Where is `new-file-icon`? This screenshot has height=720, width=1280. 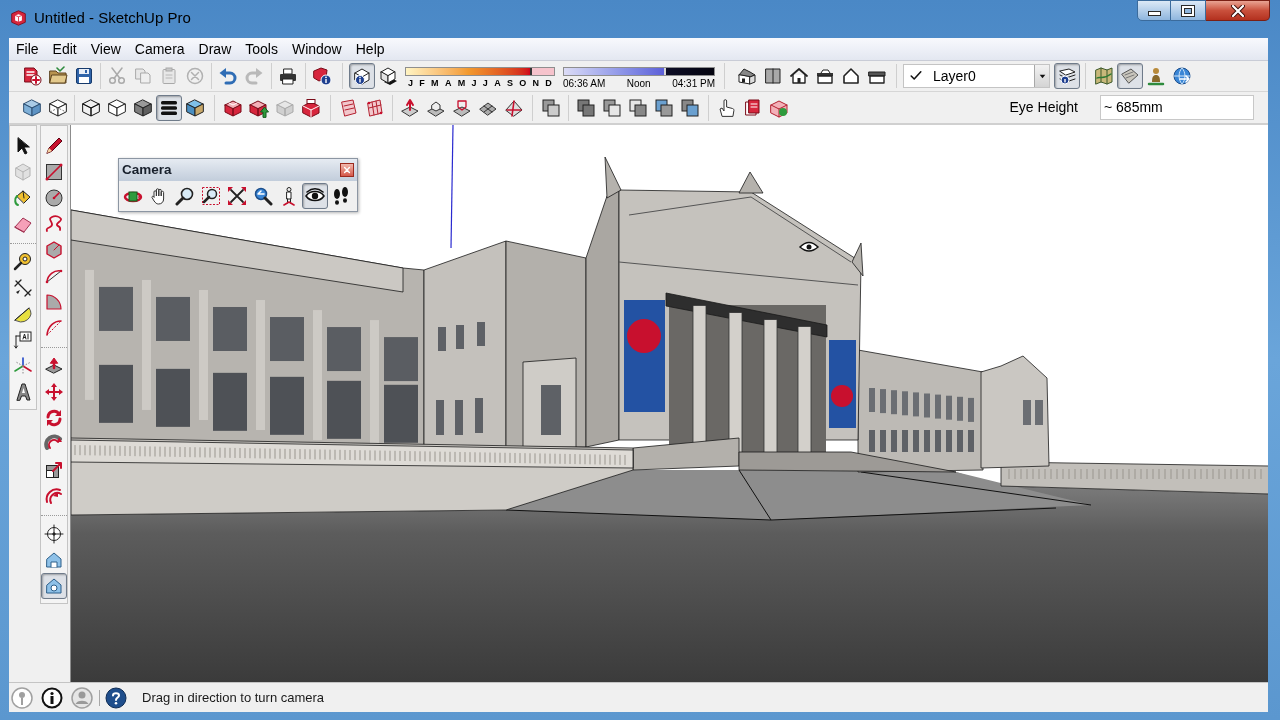 new-file-icon is located at coordinates (32, 76).